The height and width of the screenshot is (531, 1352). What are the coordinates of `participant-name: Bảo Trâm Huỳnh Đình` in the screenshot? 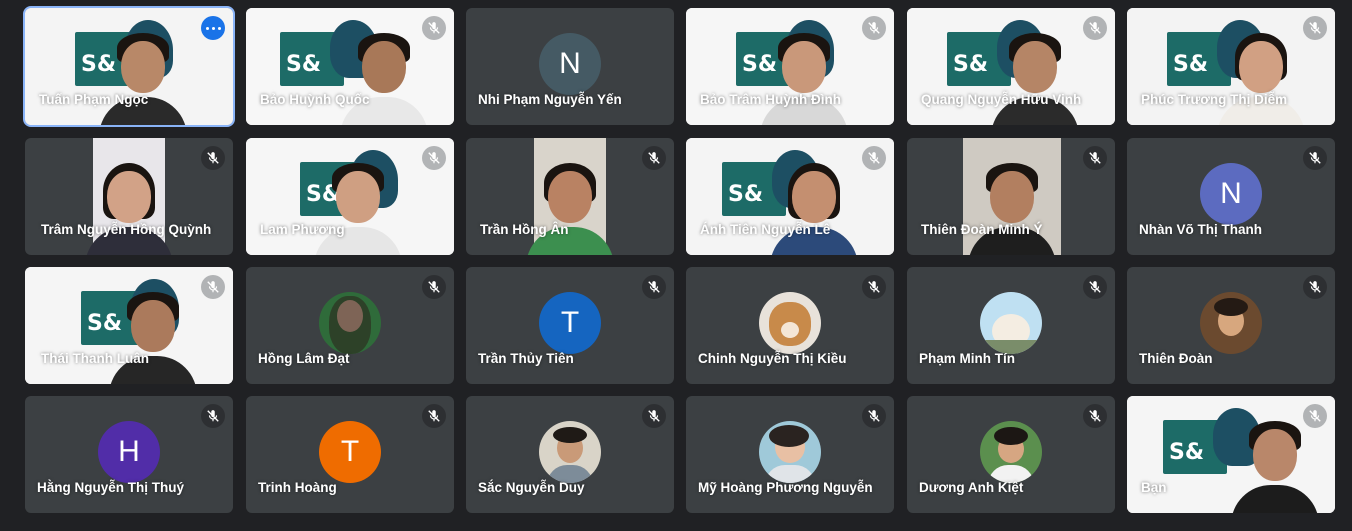 It's located at (771, 99).